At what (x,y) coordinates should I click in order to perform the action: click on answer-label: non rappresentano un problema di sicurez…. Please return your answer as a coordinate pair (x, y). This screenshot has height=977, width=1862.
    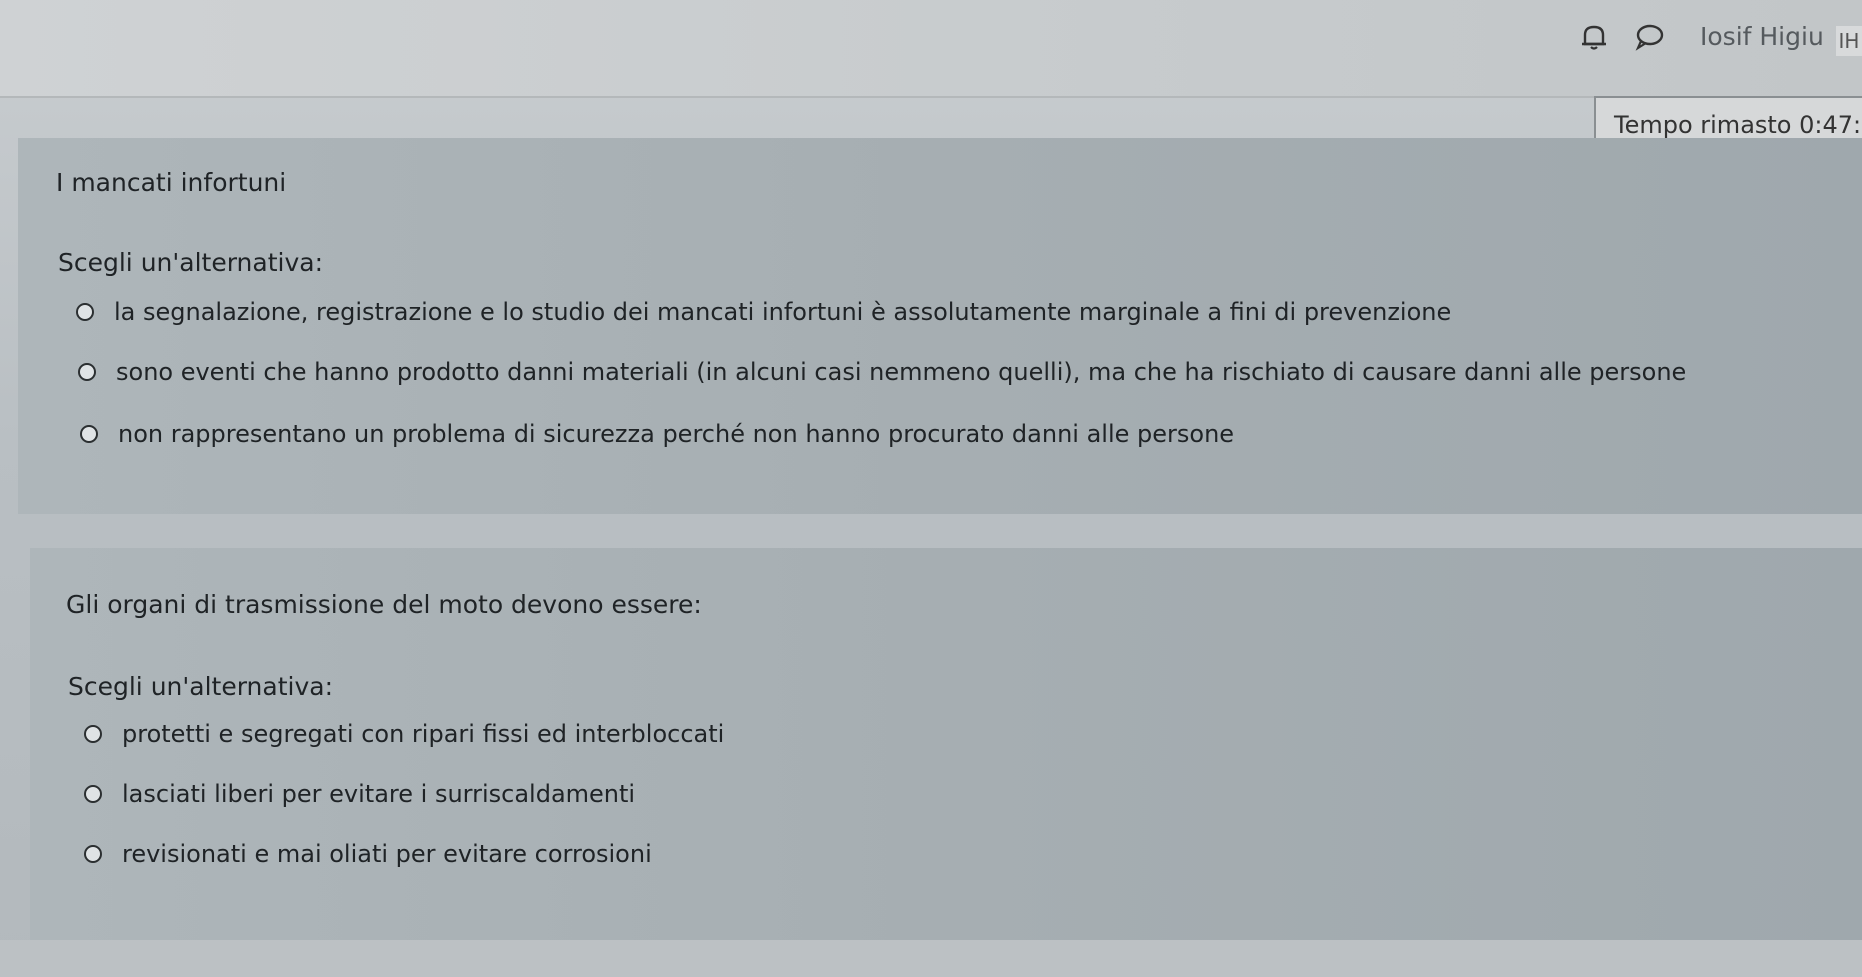
    Looking at the image, I should click on (676, 434).